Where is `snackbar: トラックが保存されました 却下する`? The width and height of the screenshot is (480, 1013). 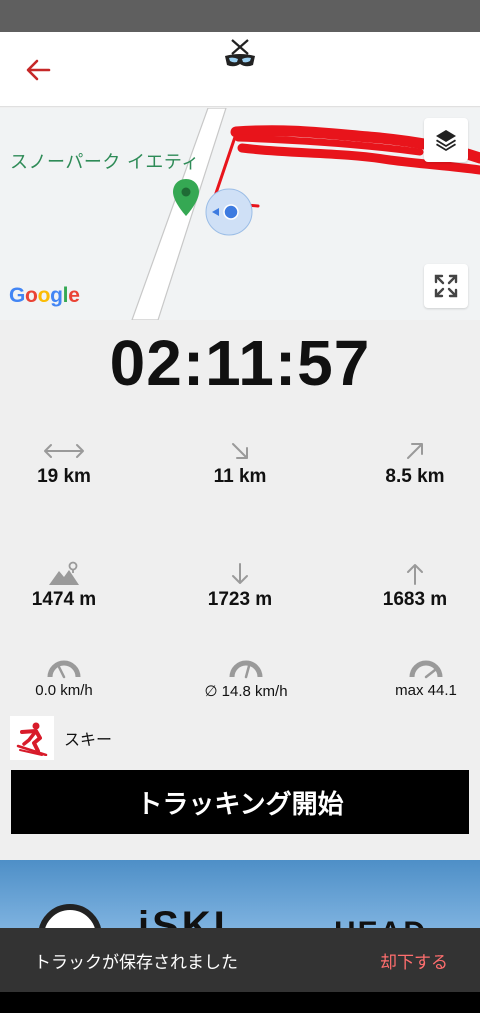 snackbar: トラックが保存されました 却下する is located at coordinates (240, 960).